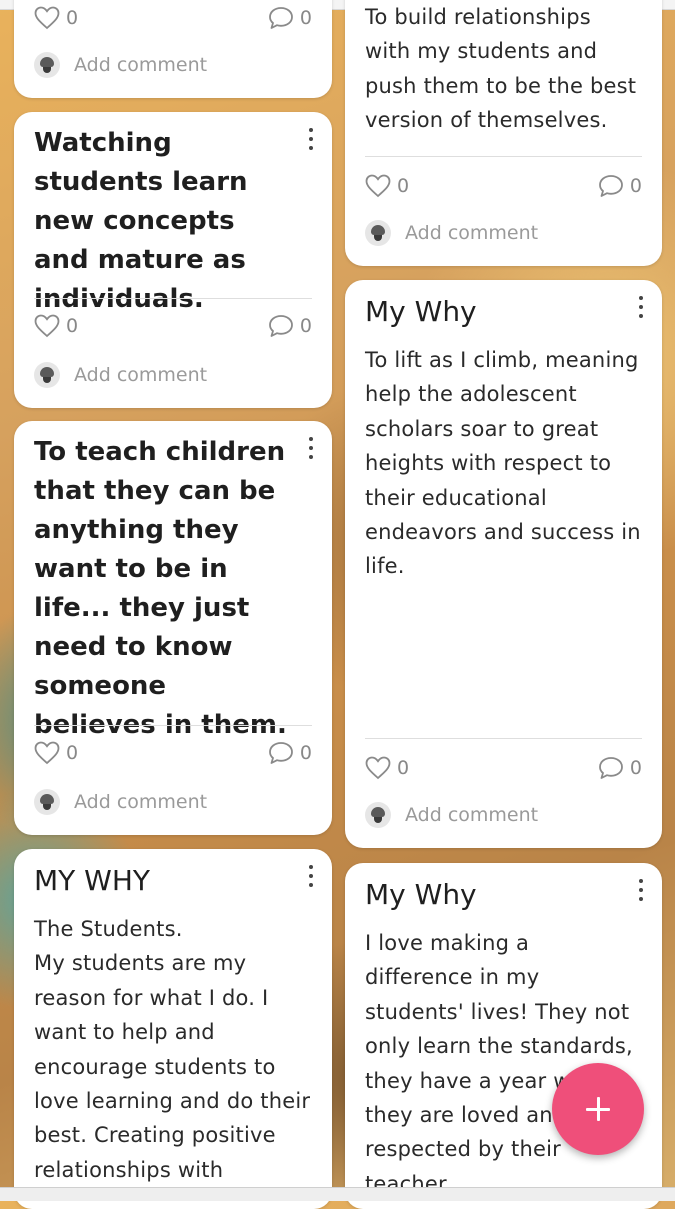 The width and height of the screenshot is (675, 1209). I want to click on post-title: MY WHY, so click(92, 880).